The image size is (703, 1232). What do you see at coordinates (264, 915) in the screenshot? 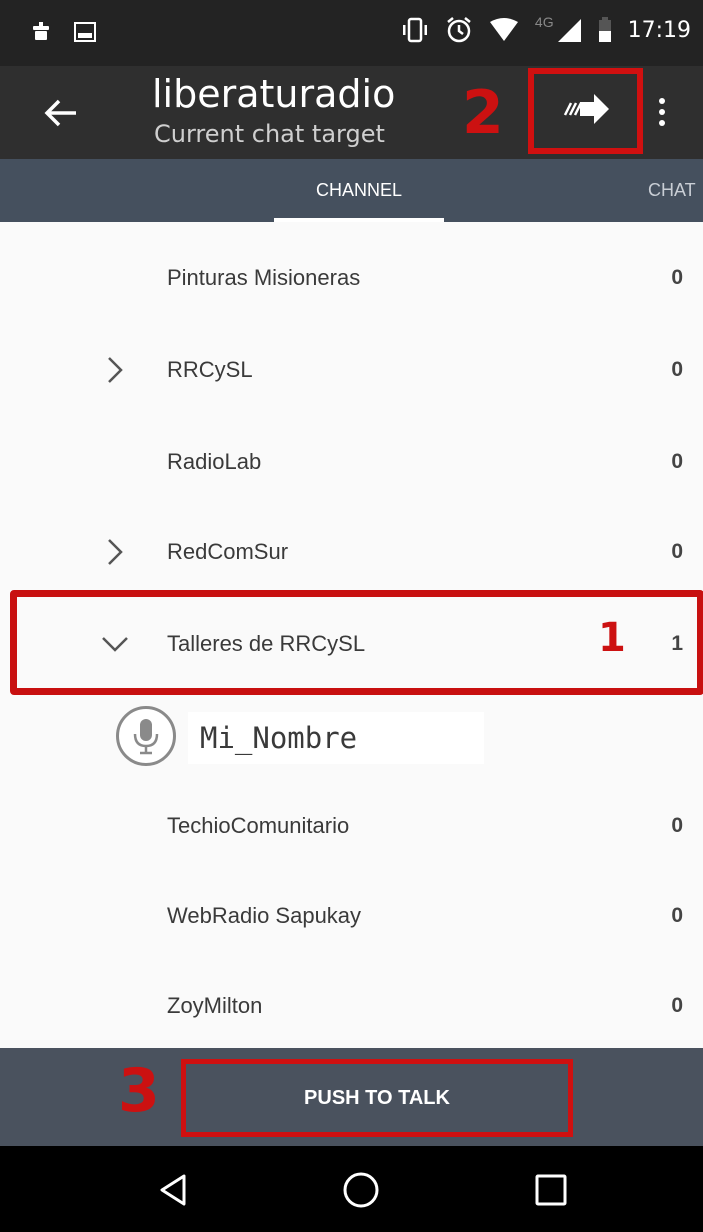
I see `channel-name: WebRadio Sapukay` at bounding box center [264, 915].